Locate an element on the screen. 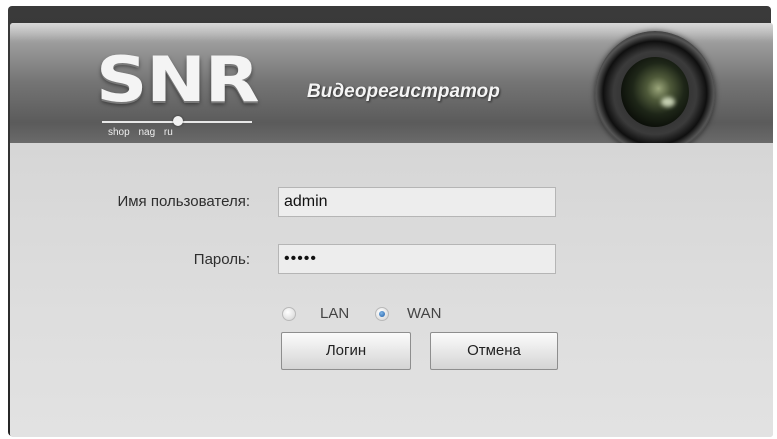 Image resolution: width=777 pixels, height=439 pixels. lan-radio is located at coordinates (289, 314).